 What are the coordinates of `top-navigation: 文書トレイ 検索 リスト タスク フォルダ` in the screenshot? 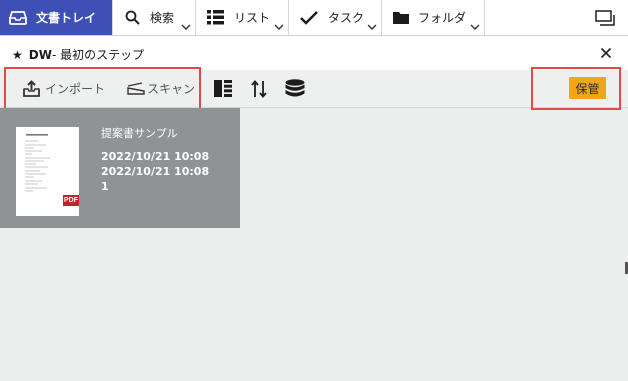 It's located at (314, 18).